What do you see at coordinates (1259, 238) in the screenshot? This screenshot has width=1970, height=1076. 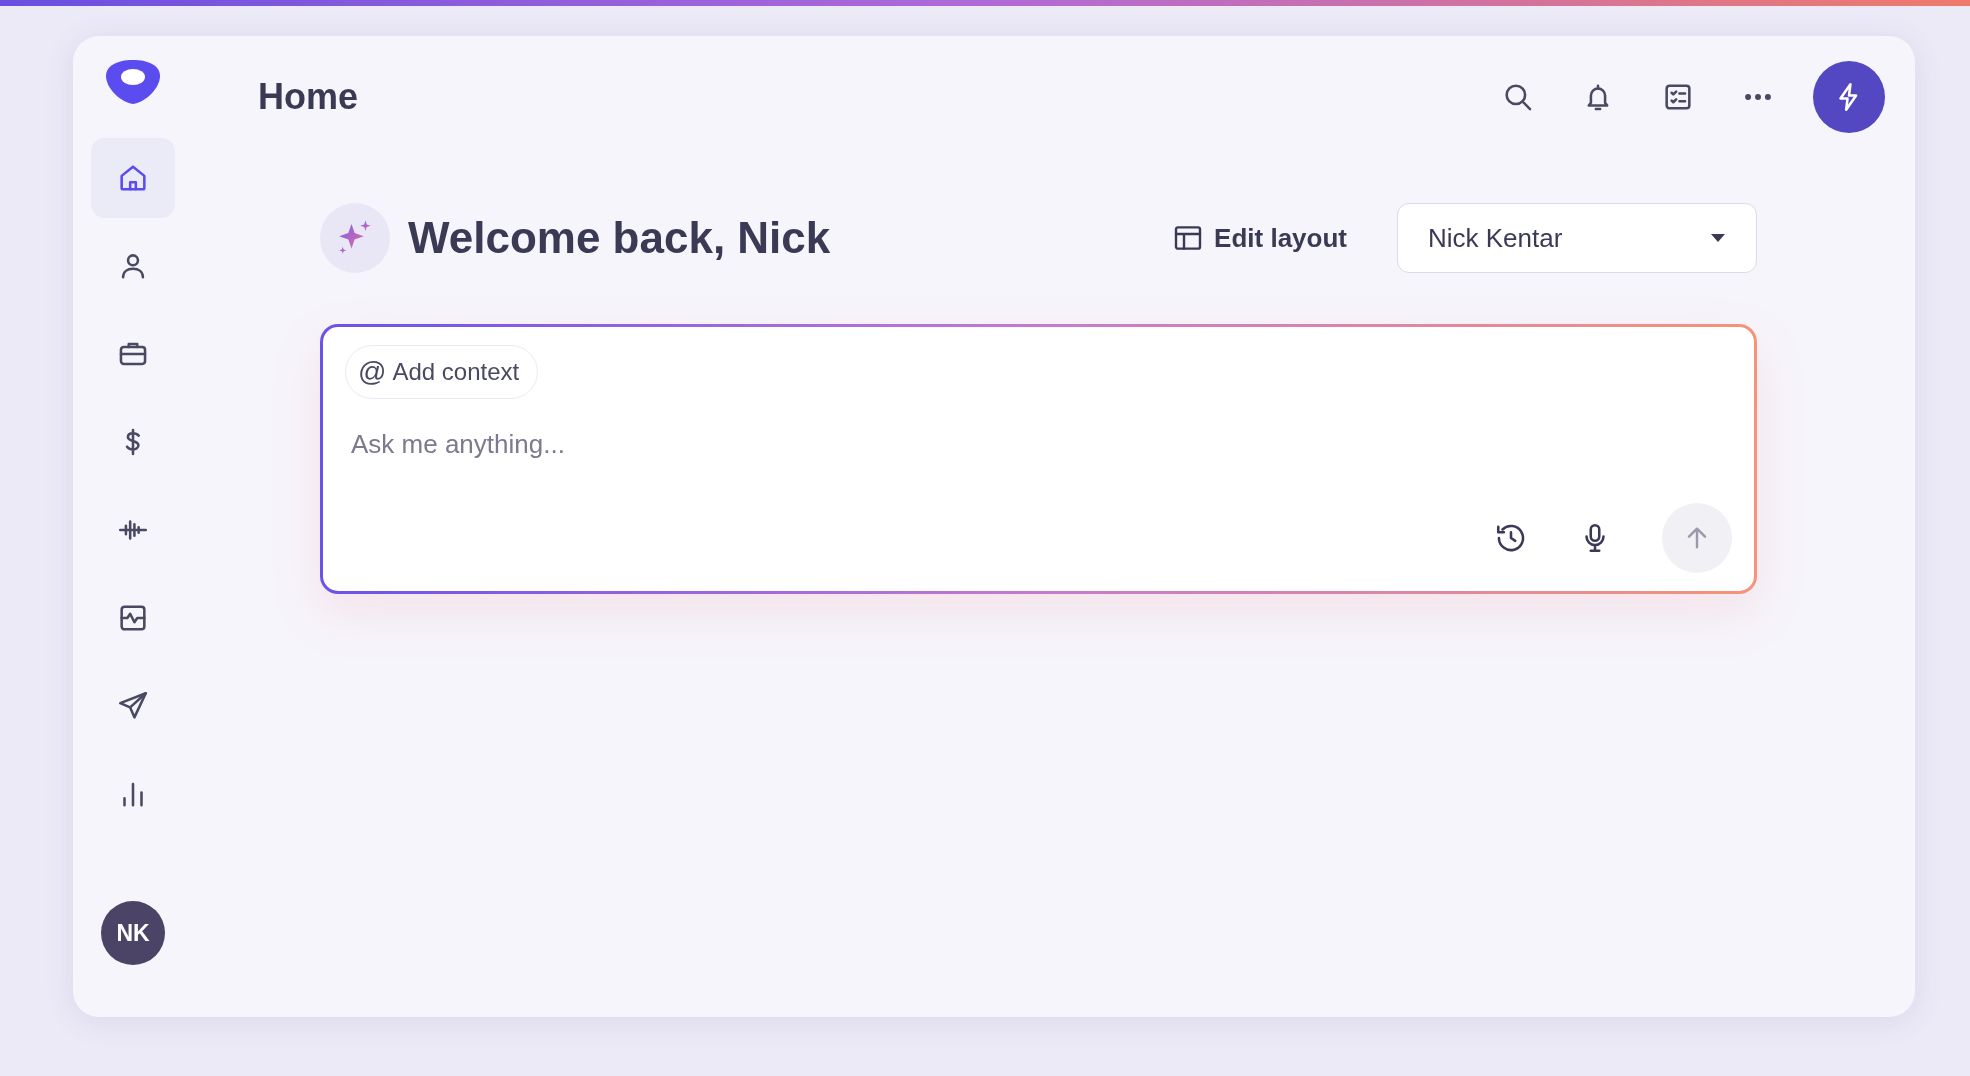 I see `edit-layout-button: Edit layout` at bounding box center [1259, 238].